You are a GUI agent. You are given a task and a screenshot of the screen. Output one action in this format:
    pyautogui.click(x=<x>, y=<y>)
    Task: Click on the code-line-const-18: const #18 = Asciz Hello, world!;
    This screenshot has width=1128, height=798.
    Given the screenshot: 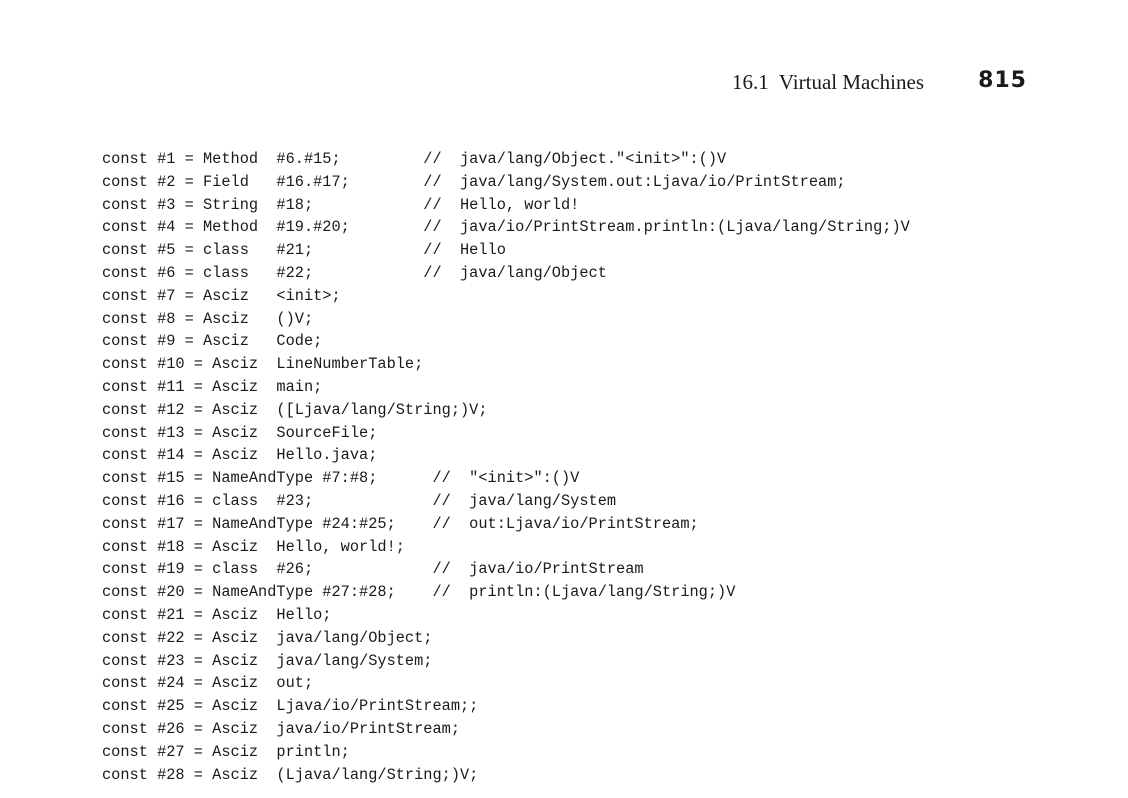 What is the action you would take?
    pyautogui.click(x=253, y=546)
    